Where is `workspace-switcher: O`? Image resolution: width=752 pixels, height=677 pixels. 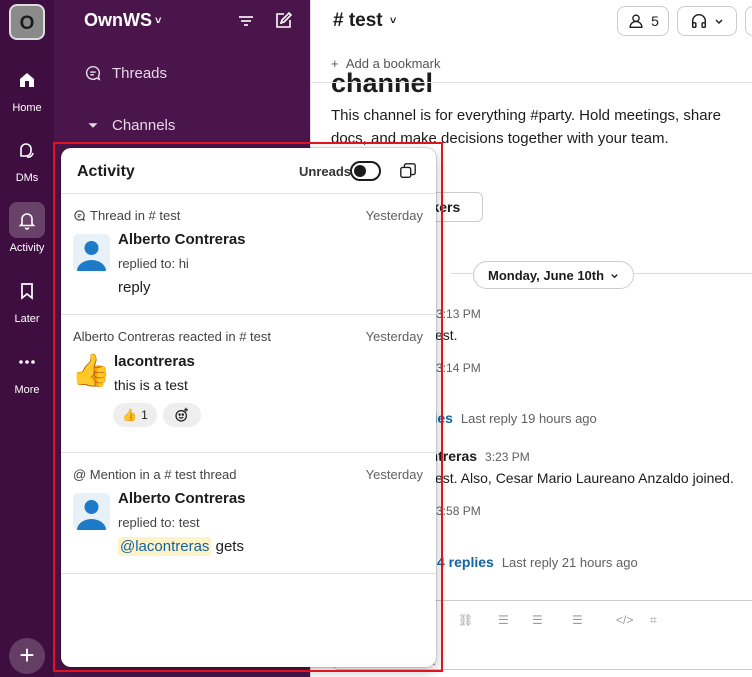 workspace-switcher: O is located at coordinates (27, 22).